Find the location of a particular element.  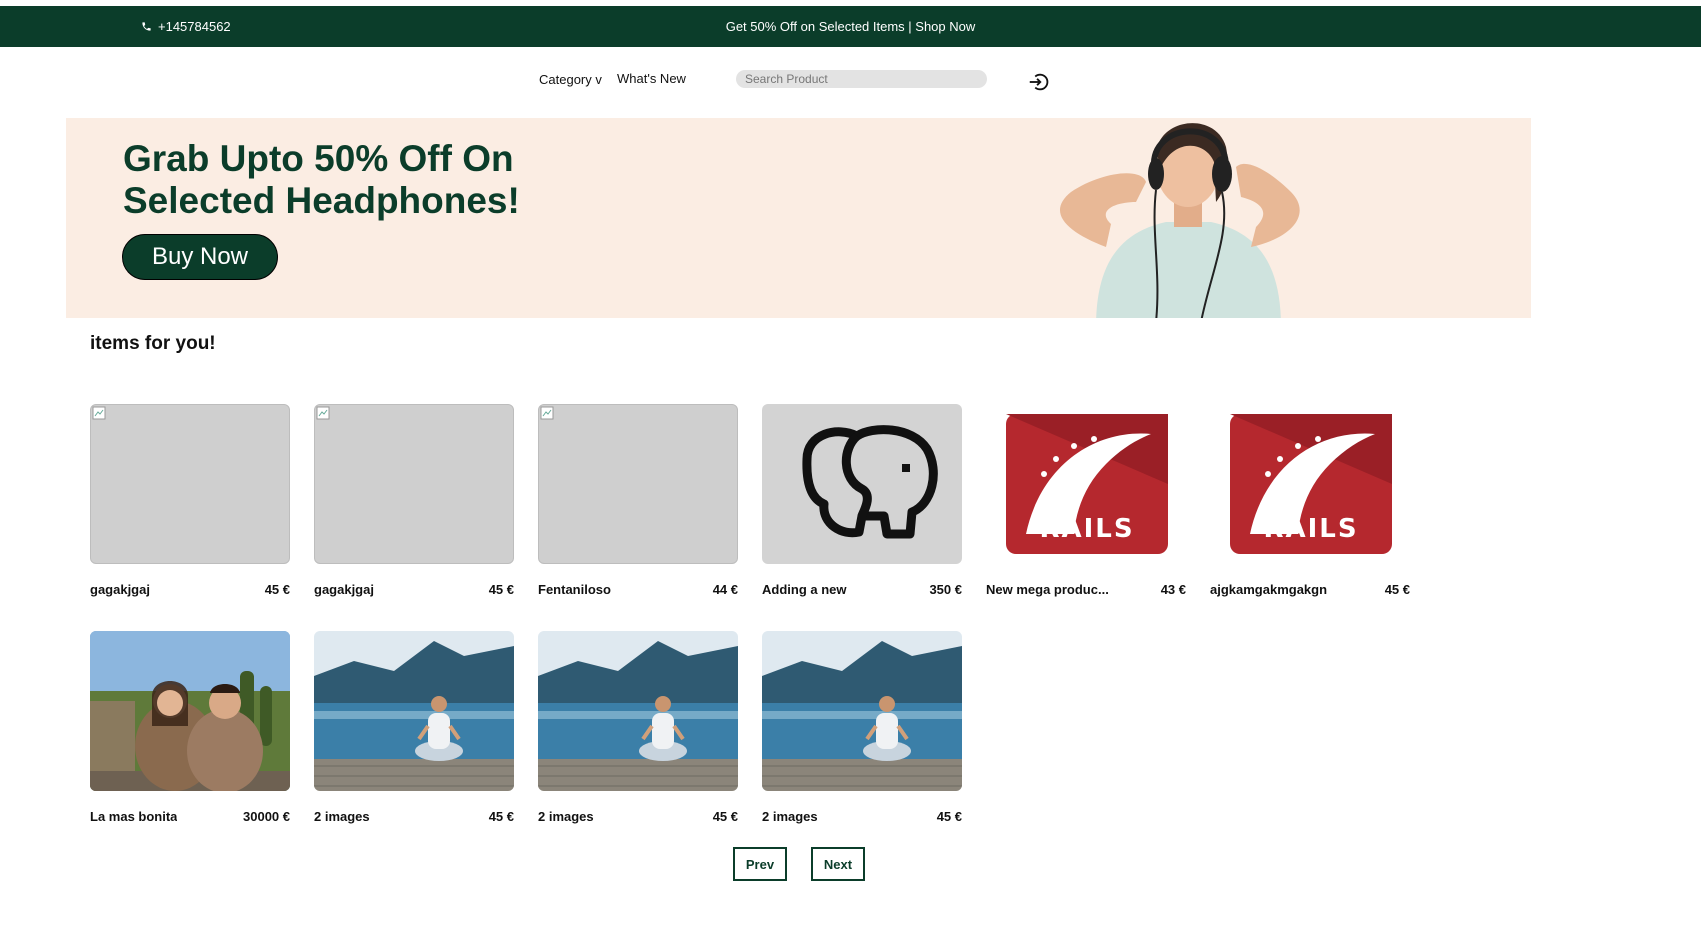

product-meta: New mega produc... 43 € is located at coordinates (1086, 589).